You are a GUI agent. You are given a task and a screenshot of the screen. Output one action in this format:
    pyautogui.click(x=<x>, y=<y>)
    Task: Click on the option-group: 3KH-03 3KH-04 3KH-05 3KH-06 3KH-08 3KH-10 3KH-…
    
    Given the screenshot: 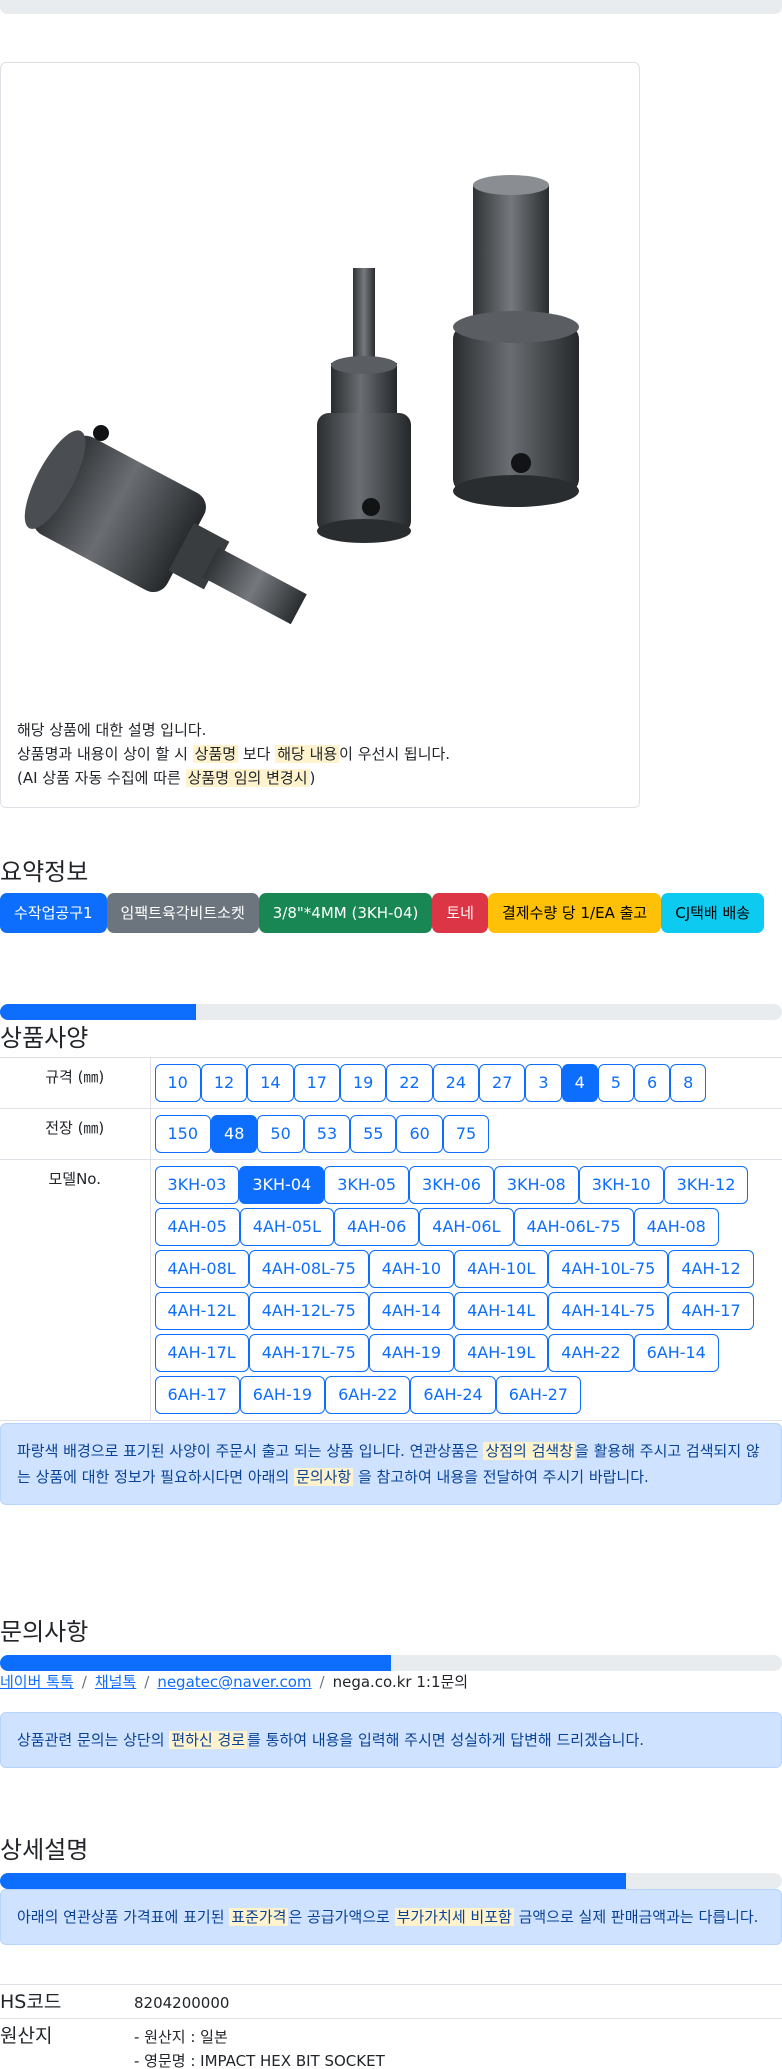 What is the action you would take?
    pyautogui.click(x=468, y=1290)
    